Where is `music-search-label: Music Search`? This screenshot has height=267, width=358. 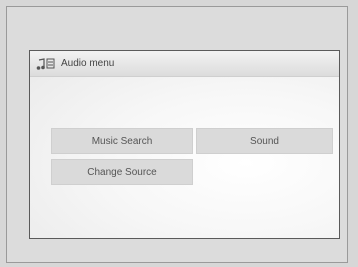
music-search-label: Music Search is located at coordinates (122, 141).